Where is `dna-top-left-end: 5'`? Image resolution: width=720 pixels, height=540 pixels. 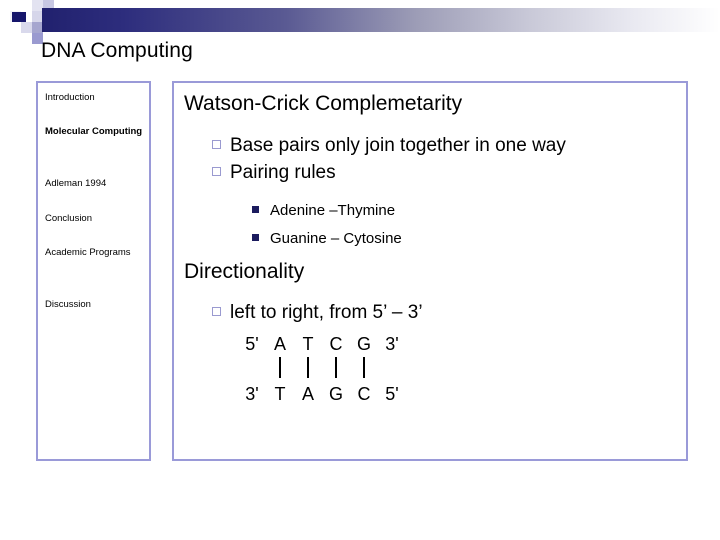 dna-top-left-end: 5' is located at coordinates (252, 344).